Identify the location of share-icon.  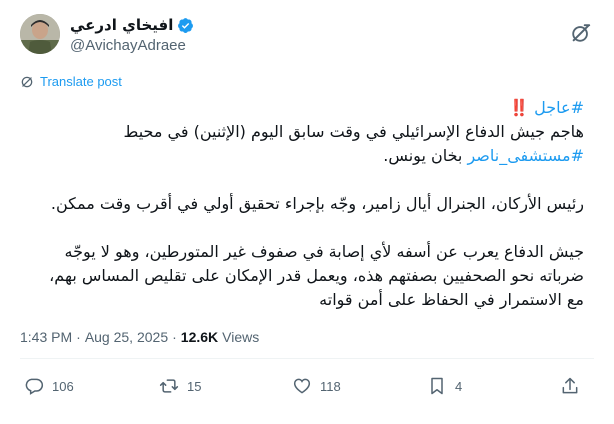
(570, 385).